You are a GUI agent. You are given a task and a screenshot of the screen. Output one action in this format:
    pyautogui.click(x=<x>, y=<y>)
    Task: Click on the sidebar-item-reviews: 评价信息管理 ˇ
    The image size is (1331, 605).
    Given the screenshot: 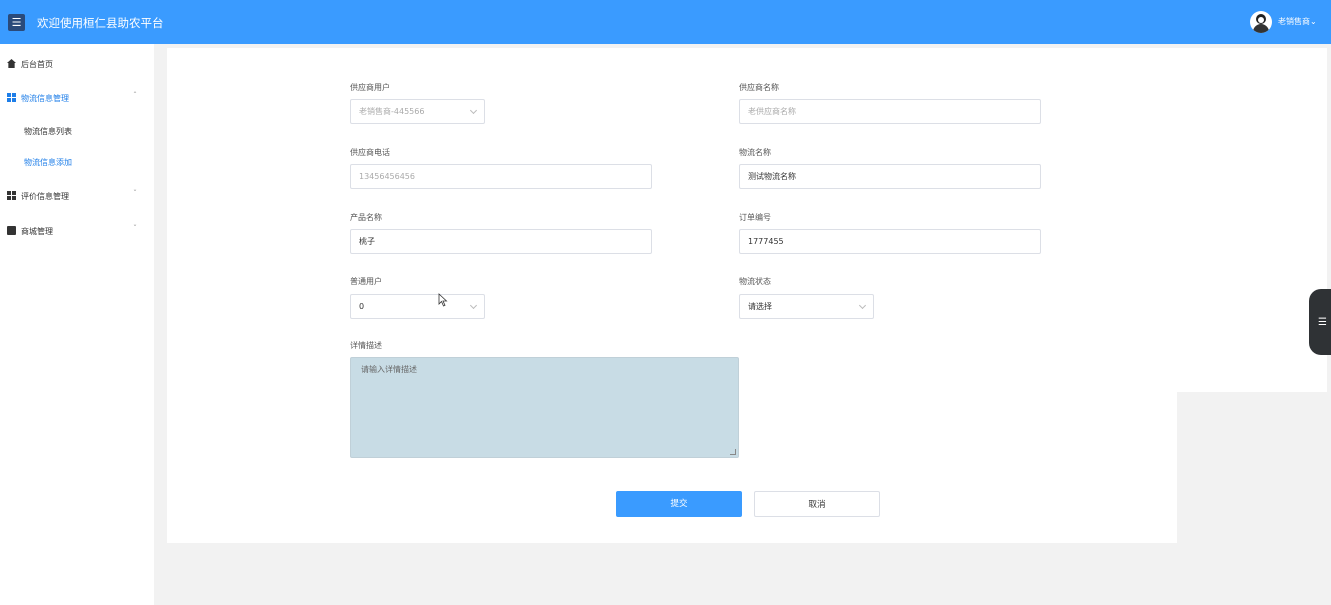 What is the action you would take?
    pyautogui.click(x=77, y=196)
    